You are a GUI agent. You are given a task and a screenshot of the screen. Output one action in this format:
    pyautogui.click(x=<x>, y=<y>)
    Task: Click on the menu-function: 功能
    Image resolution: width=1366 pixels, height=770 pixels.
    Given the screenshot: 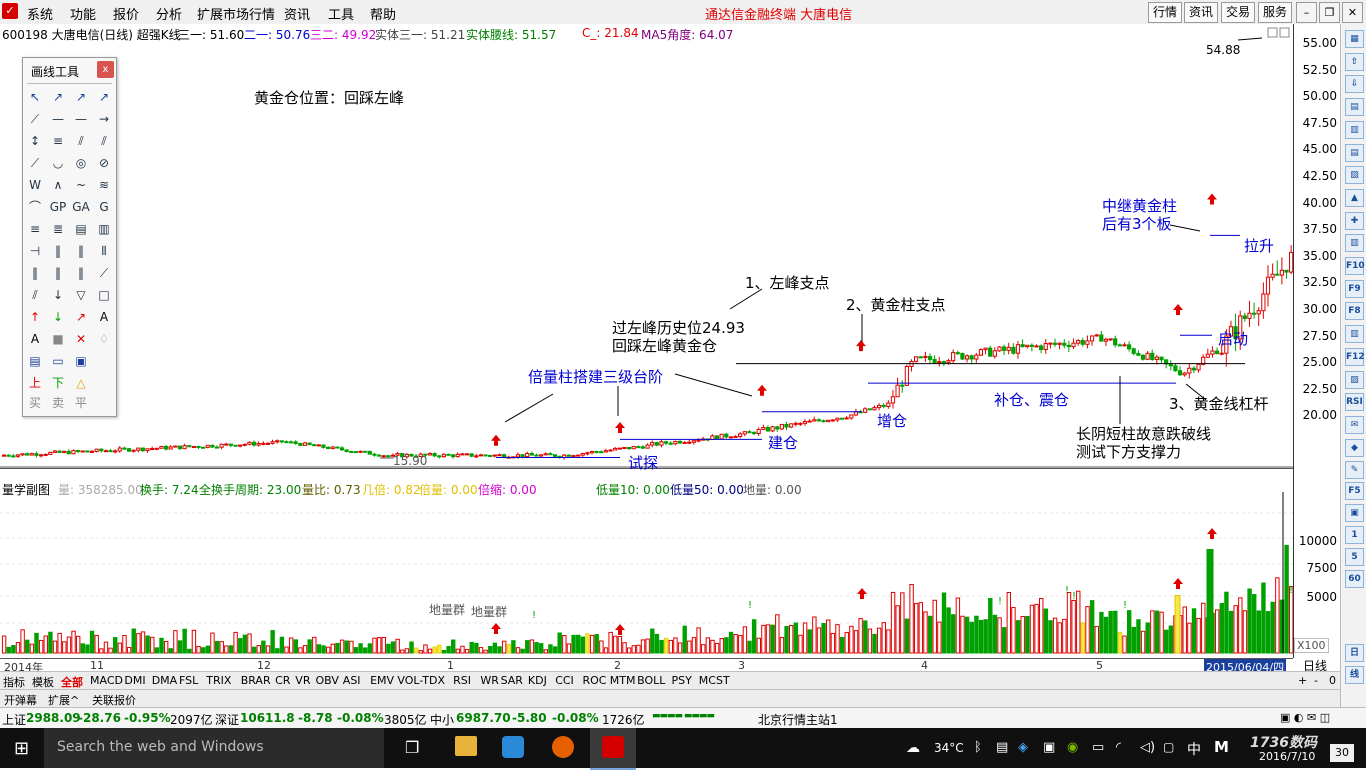 What is the action you would take?
    pyautogui.click(x=83, y=13)
    